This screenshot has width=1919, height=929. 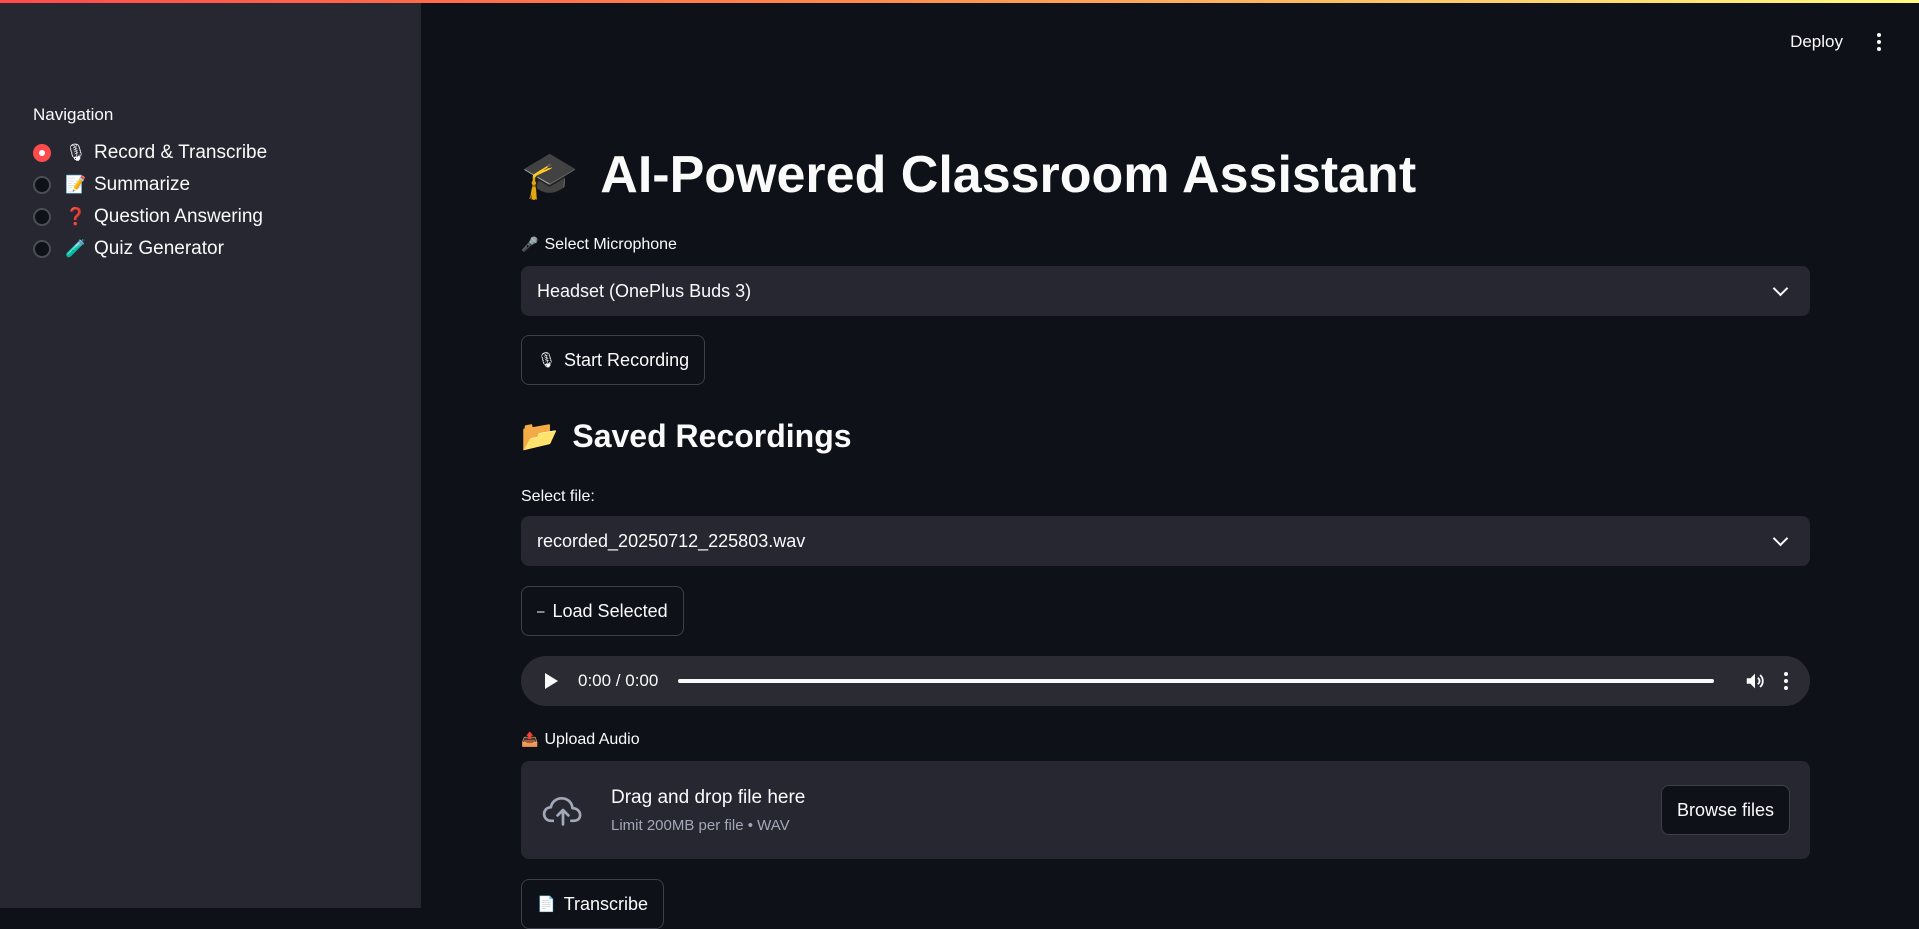 I want to click on microphone-label: 🎤 Select Microphone, so click(x=599, y=245).